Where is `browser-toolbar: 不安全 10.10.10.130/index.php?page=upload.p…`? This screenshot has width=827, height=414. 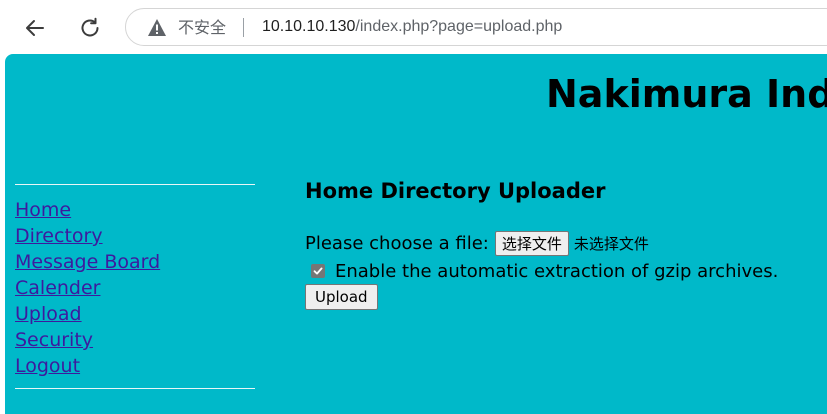 browser-toolbar: 不安全 10.10.10.130/index.php?page=upload.p… is located at coordinates (413, 27).